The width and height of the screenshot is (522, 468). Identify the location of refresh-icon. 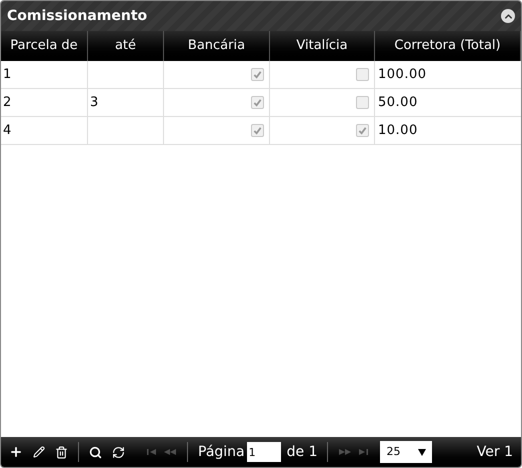
(118, 452).